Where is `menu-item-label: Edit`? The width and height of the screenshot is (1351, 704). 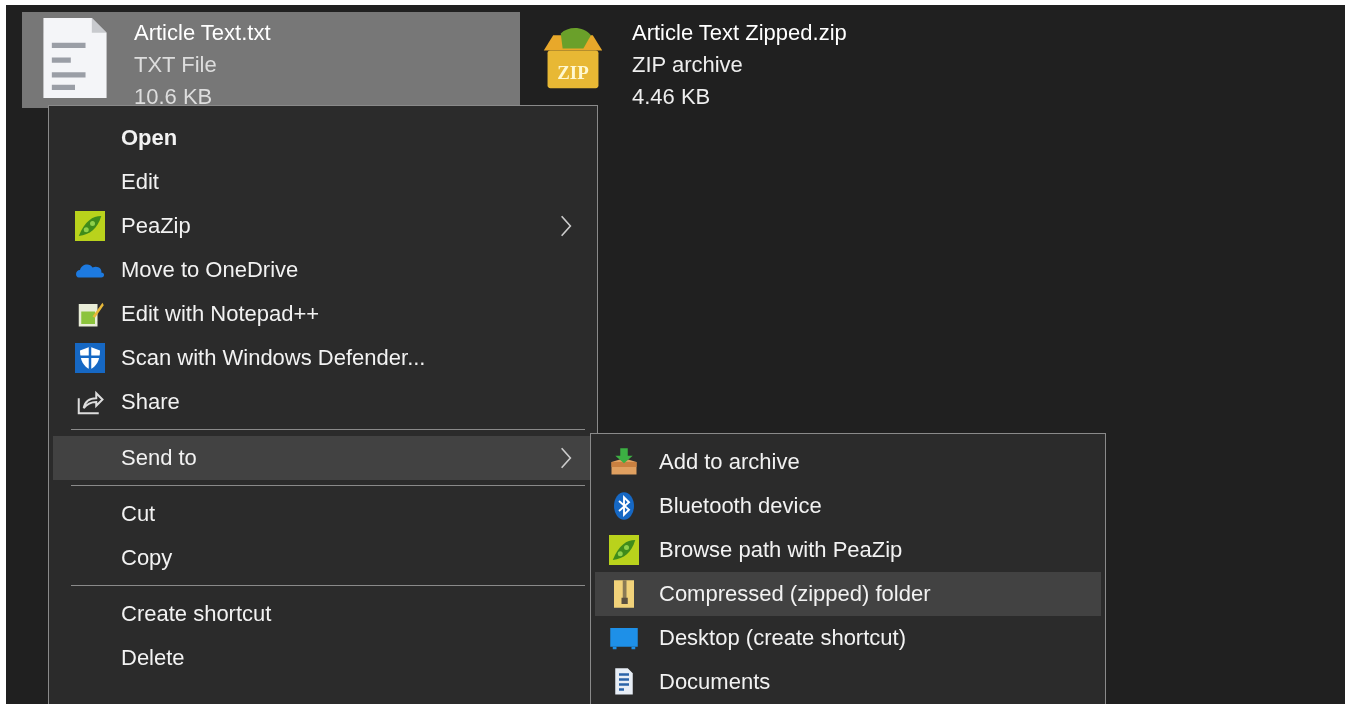 menu-item-label: Edit is located at coordinates (140, 182).